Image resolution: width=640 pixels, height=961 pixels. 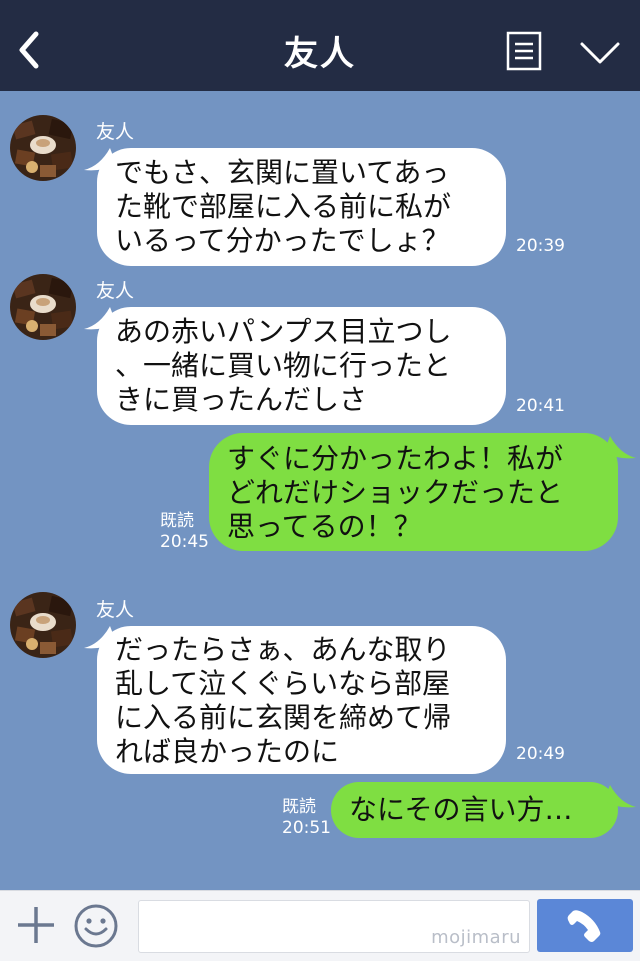 I want to click on message-bubble: あの赤いパンプス目立つし 、一緒に買い物に行ったと きに買ったんだしさ, so click(x=301, y=366).